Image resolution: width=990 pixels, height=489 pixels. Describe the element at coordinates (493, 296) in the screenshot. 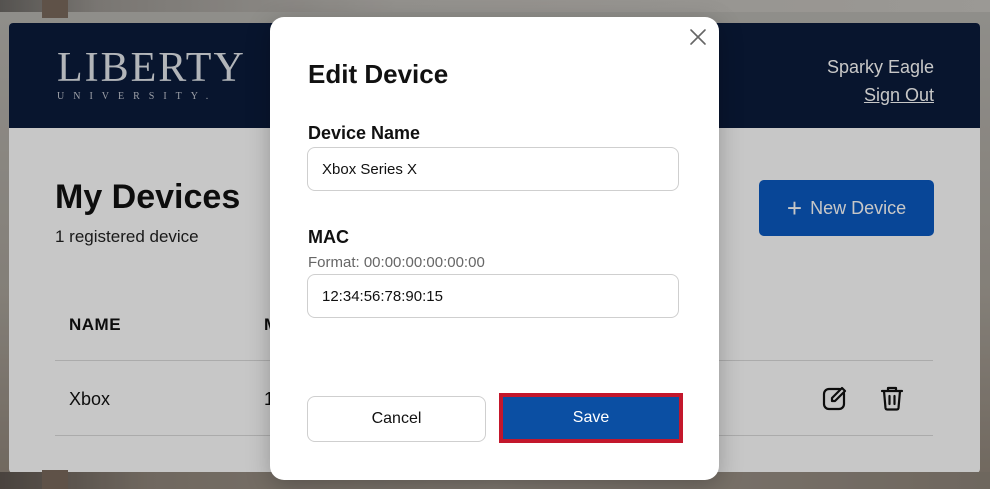

I see `mac-input` at that location.